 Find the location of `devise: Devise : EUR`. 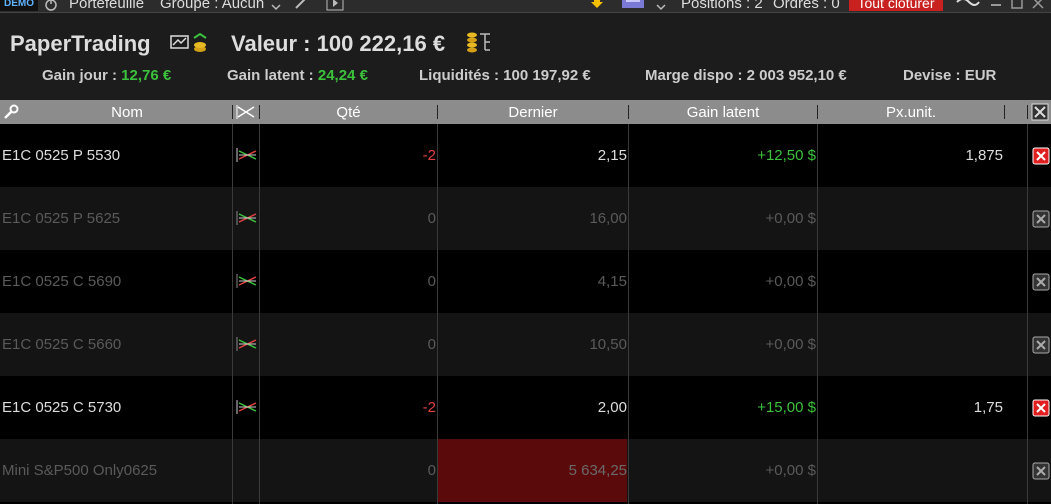

devise: Devise : EUR is located at coordinates (950, 75).